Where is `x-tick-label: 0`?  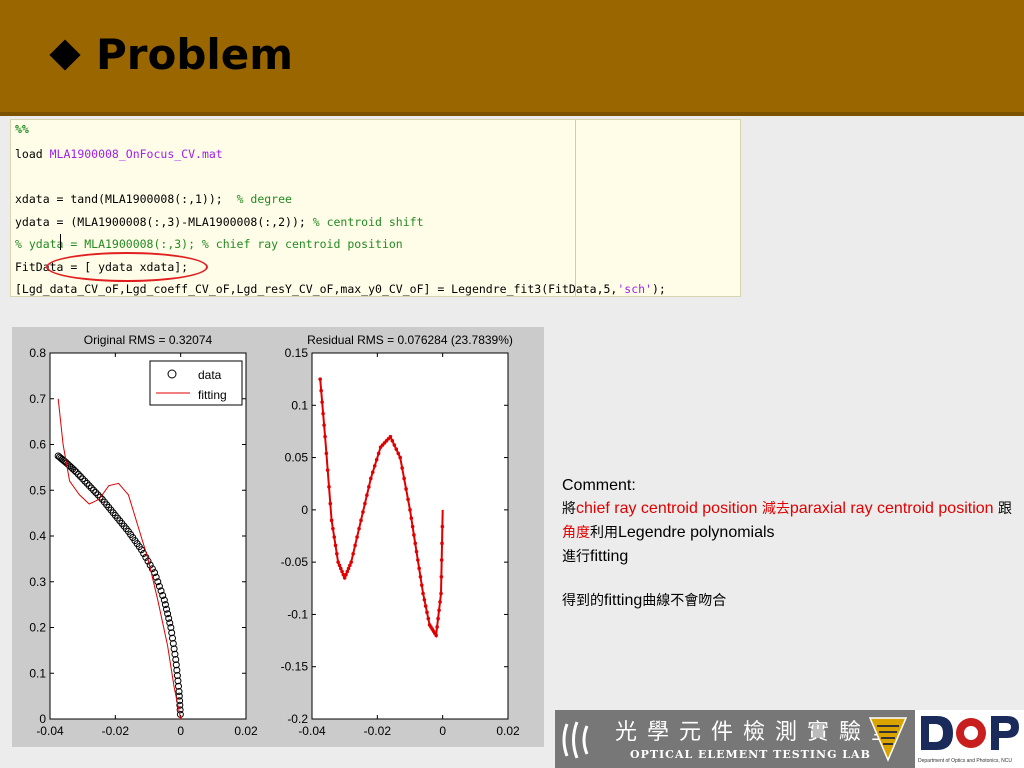 x-tick-label: 0 is located at coordinates (442, 731).